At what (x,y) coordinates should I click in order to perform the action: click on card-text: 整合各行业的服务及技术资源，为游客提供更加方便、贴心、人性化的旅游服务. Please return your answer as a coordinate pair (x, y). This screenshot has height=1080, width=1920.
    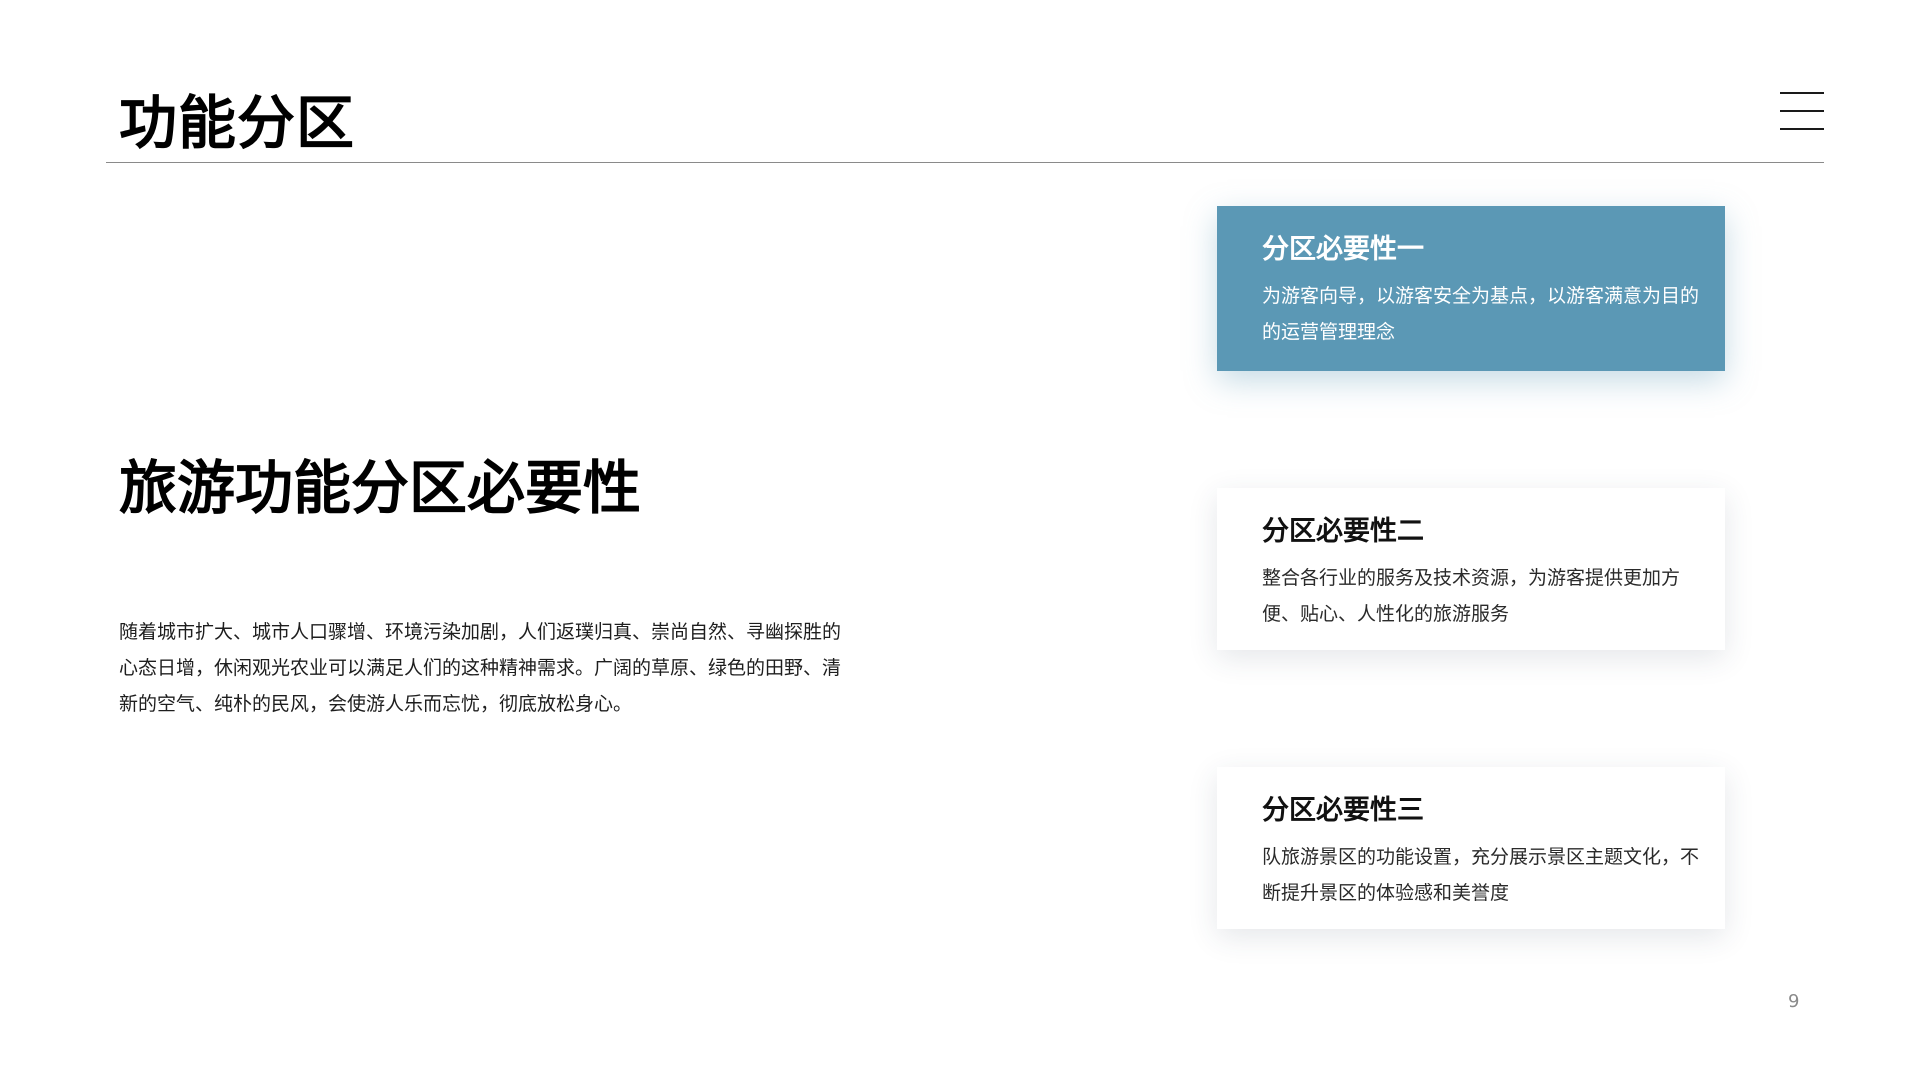
    Looking at the image, I should click on (1471, 596).